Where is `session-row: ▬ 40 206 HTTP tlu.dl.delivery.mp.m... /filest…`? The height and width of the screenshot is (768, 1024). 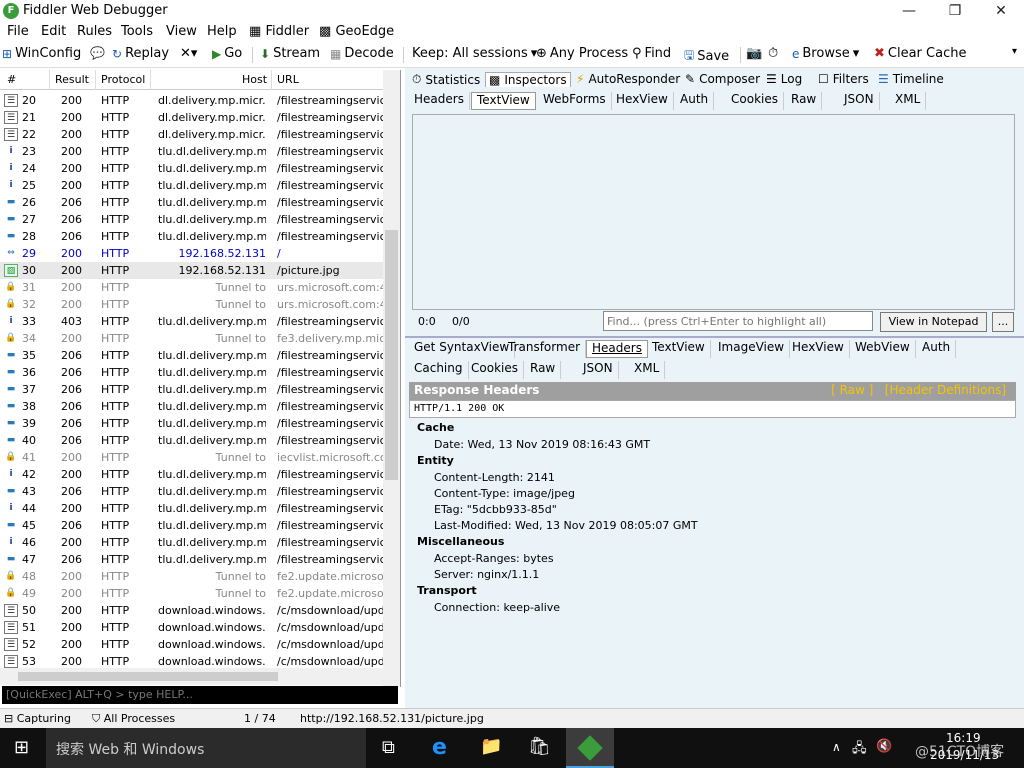 session-row: ▬ 40 206 HTTP tlu.dl.delivery.mp.m... /filest… is located at coordinates (191, 440).